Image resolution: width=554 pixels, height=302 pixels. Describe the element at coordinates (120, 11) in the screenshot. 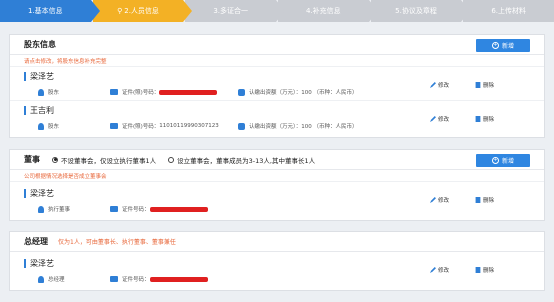

I see `person-step-icon: ⚲` at that location.